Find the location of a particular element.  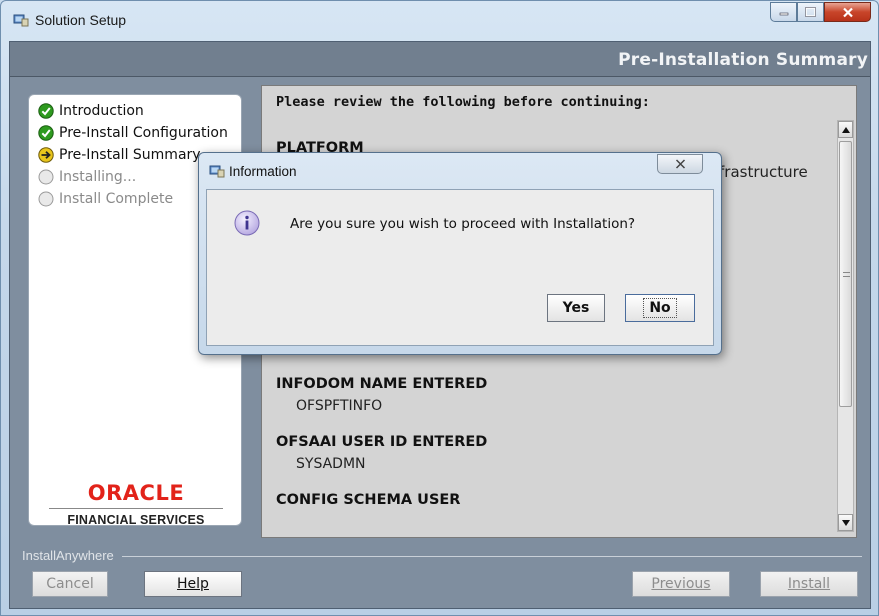

close-button is located at coordinates (847, 12).